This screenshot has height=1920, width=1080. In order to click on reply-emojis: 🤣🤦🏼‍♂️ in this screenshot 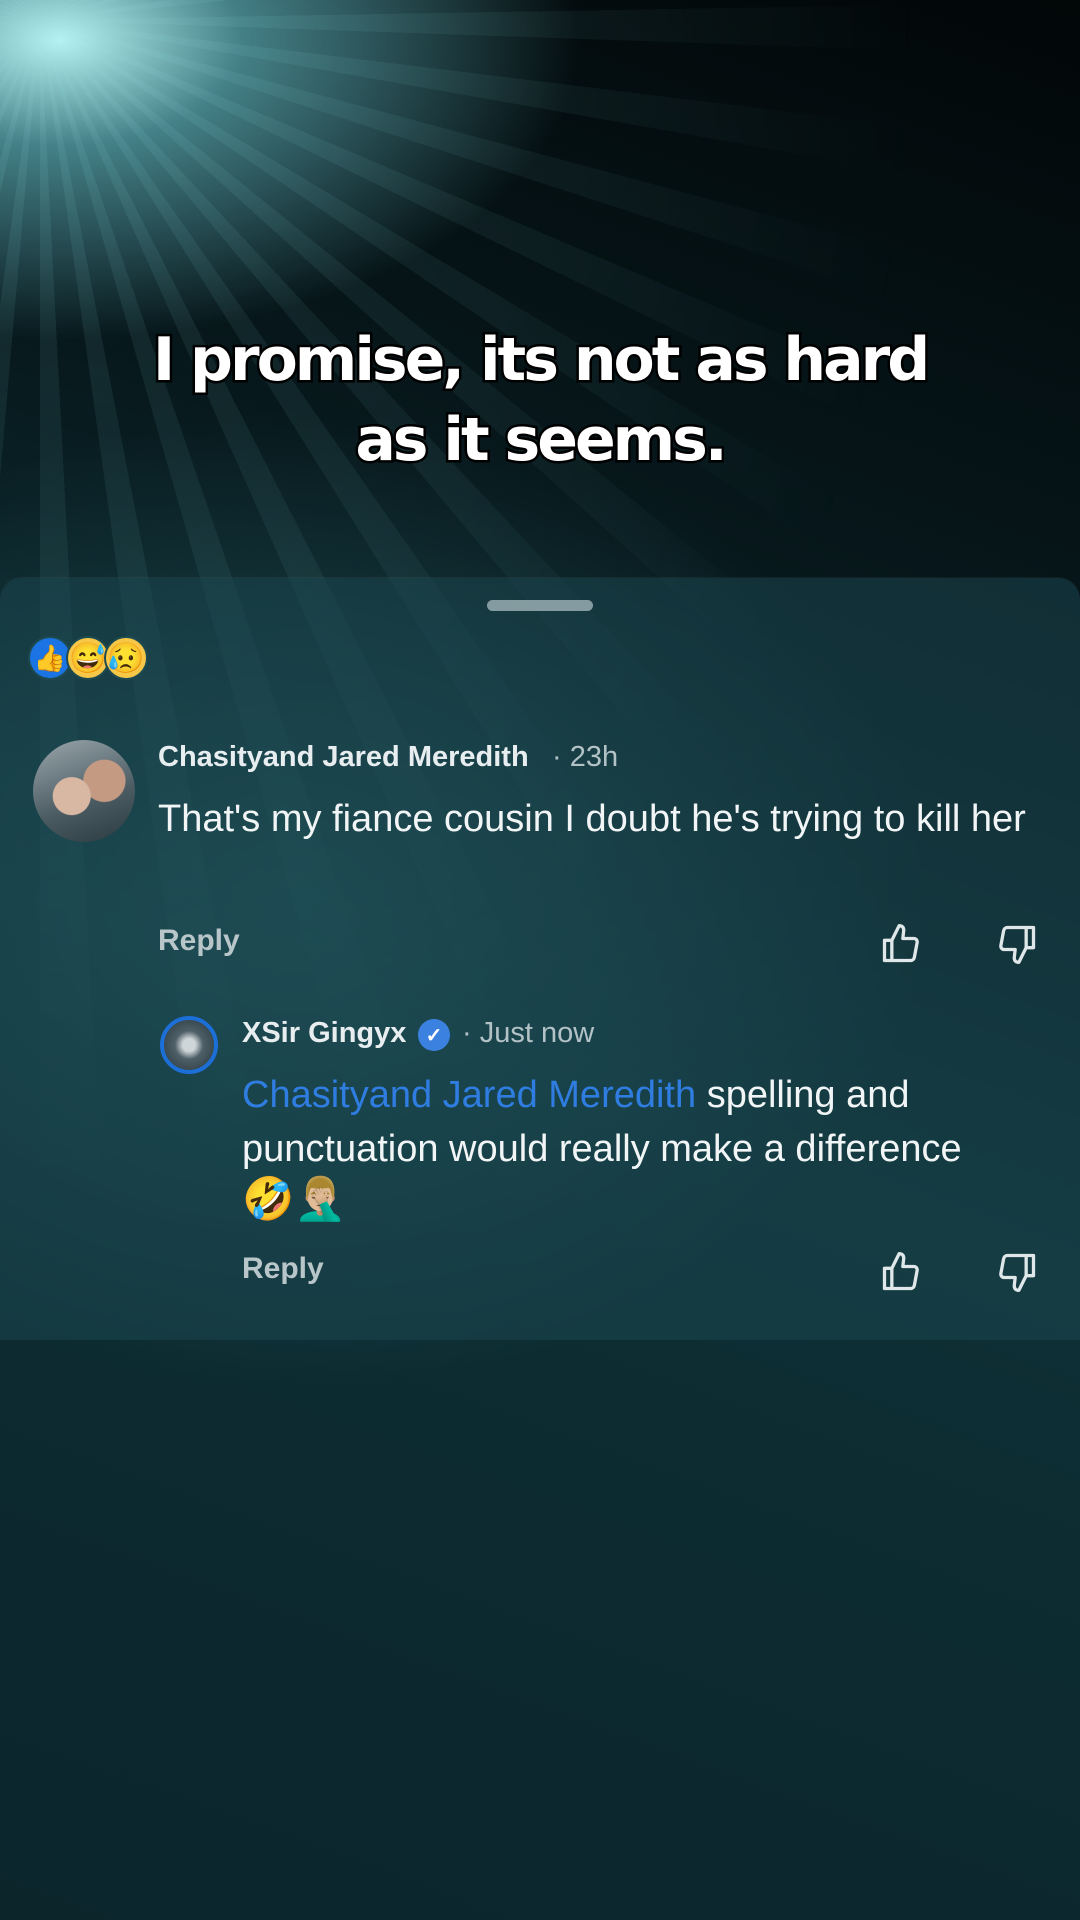, I will do `click(294, 1198)`.